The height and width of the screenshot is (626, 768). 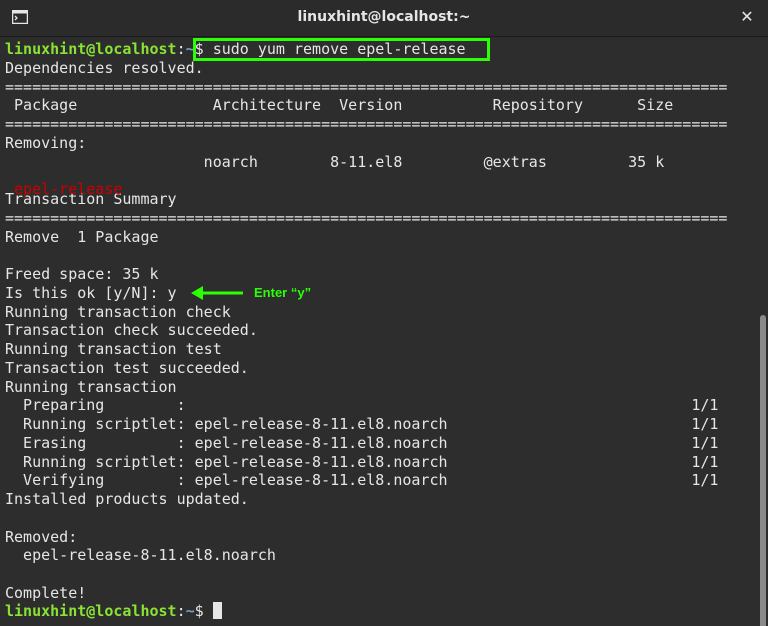 I want to click on output-line: noarch 8-11.el8 @extras 35 k, so click(x=335, y=161).